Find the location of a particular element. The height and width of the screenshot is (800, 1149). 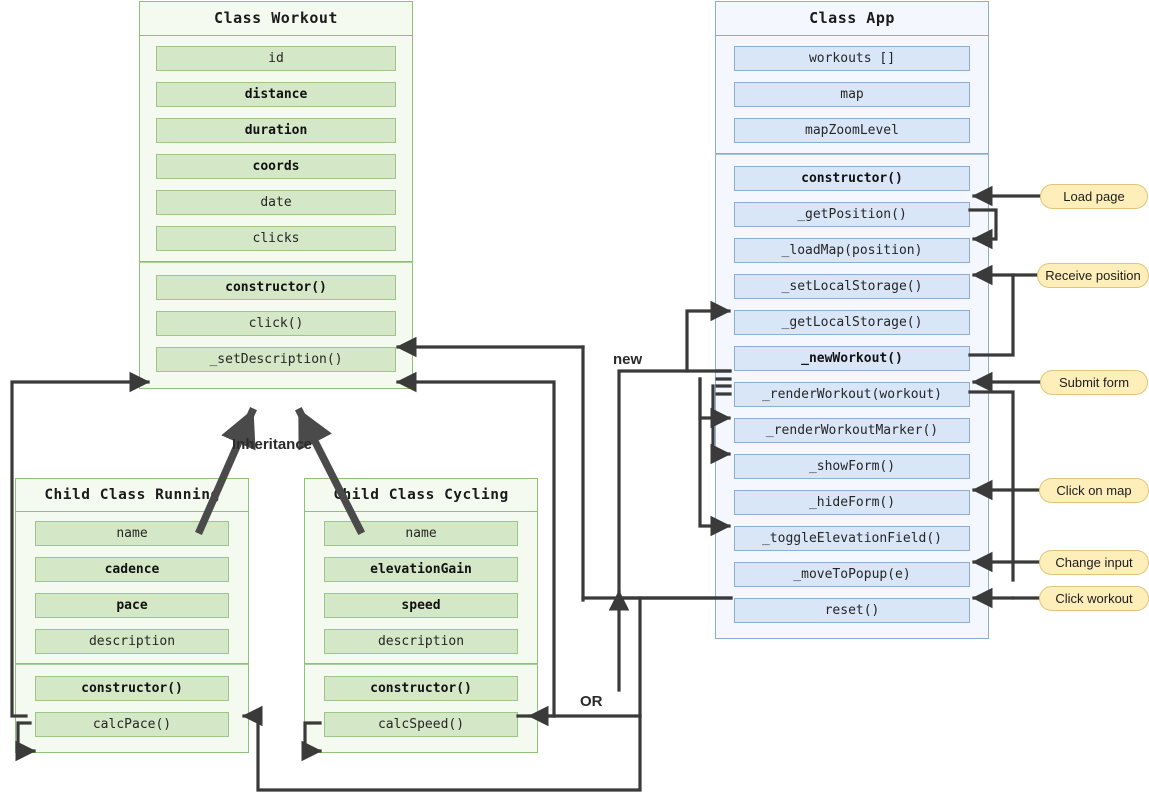

method-row: _setDescription() is located at coordinates (276, 359).